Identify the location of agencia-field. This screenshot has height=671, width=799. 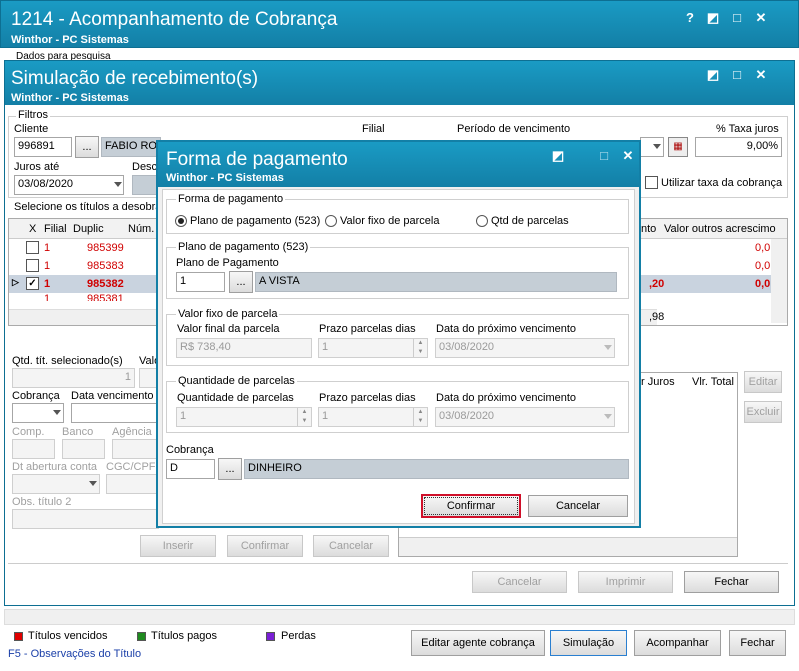
(135, 449).